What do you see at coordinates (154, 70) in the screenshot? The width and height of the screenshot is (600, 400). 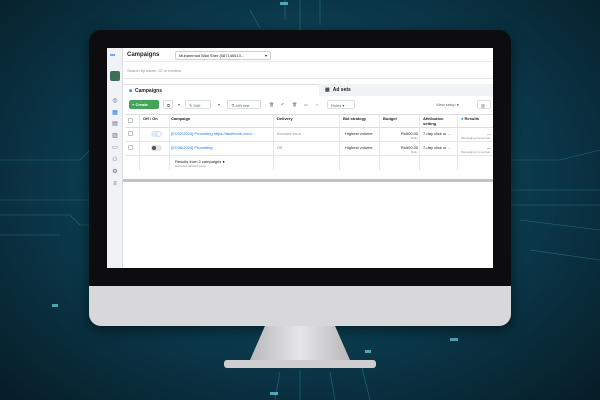 I see `search-placeholder: Search by name, ID or metrics` at bounding box center [154, 70].